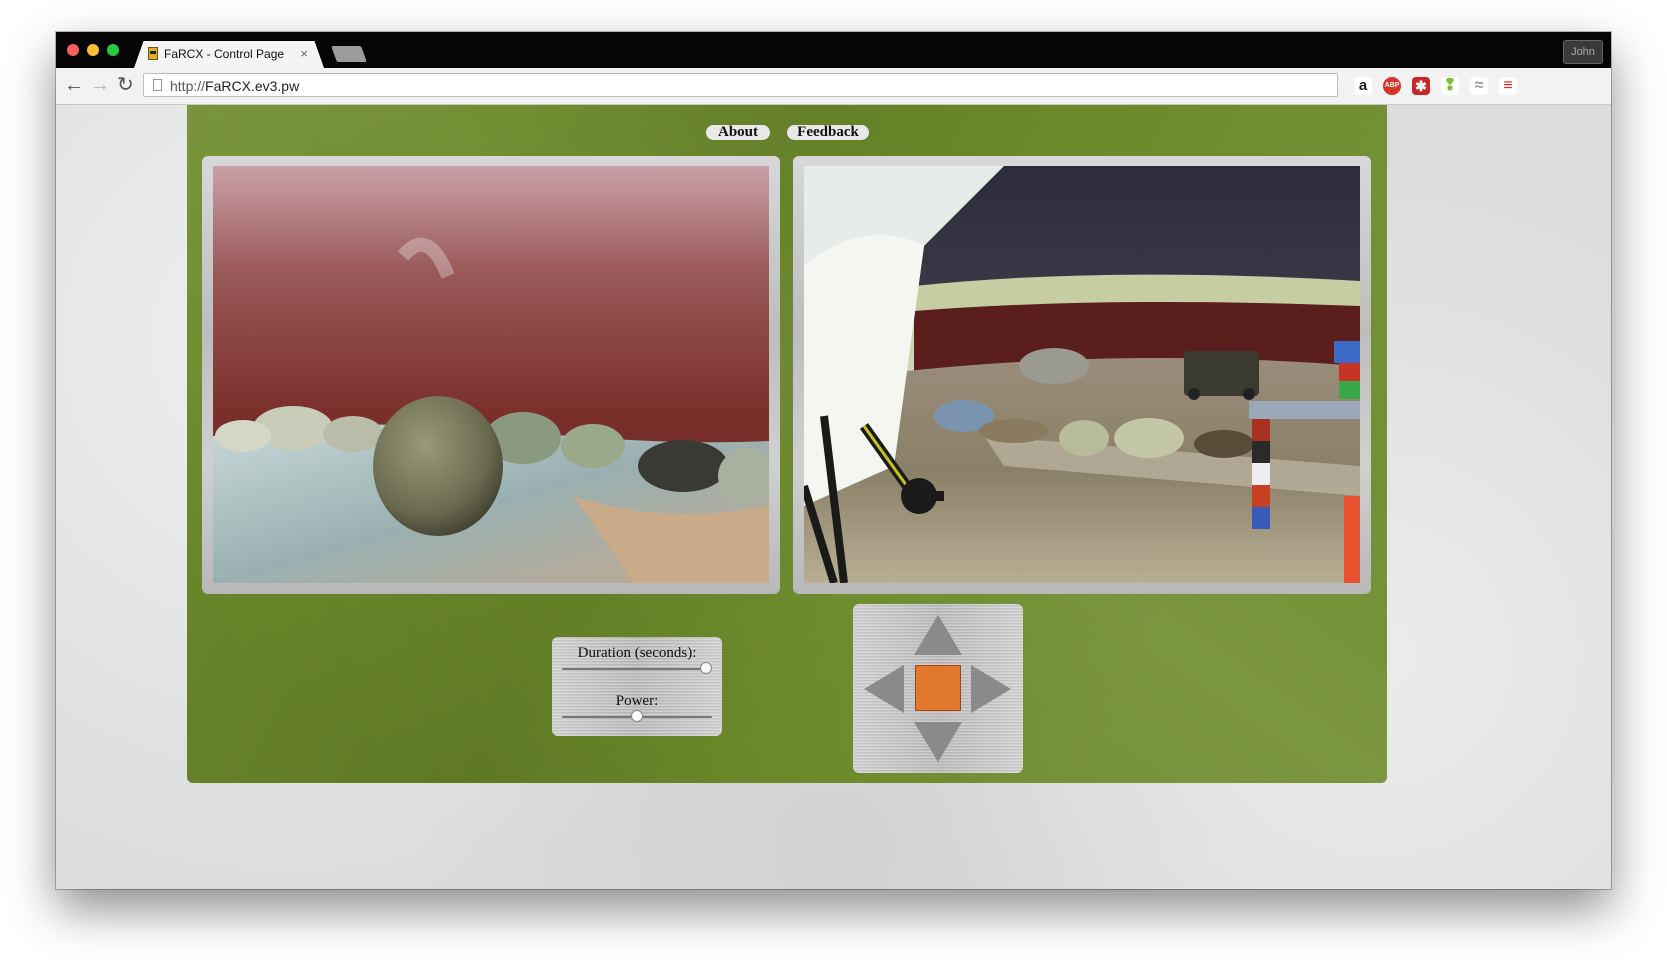  I want to click on power-label: Power:, so click(637, 701).